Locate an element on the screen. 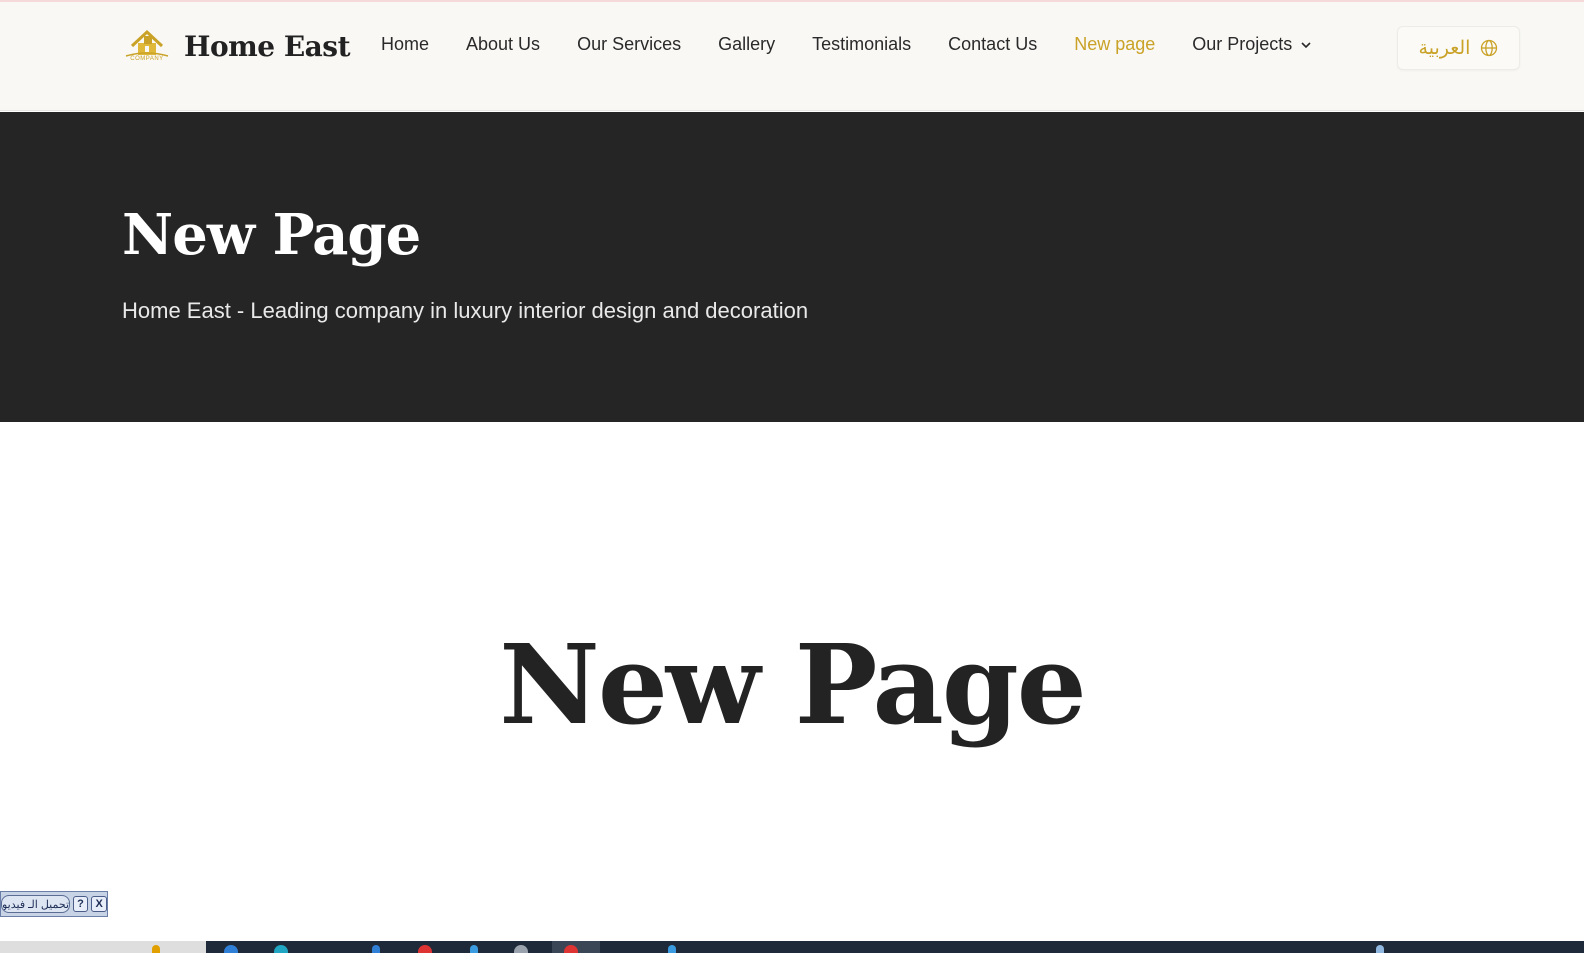  page-content-title: New Page is located at coordinates (792, 684).